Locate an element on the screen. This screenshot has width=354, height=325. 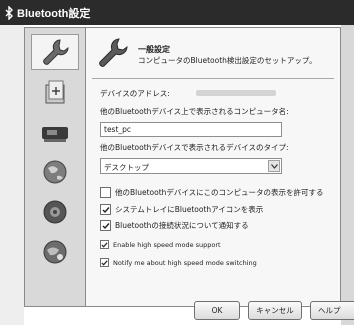
globe-network-icon is located at coordinates (55, 172).